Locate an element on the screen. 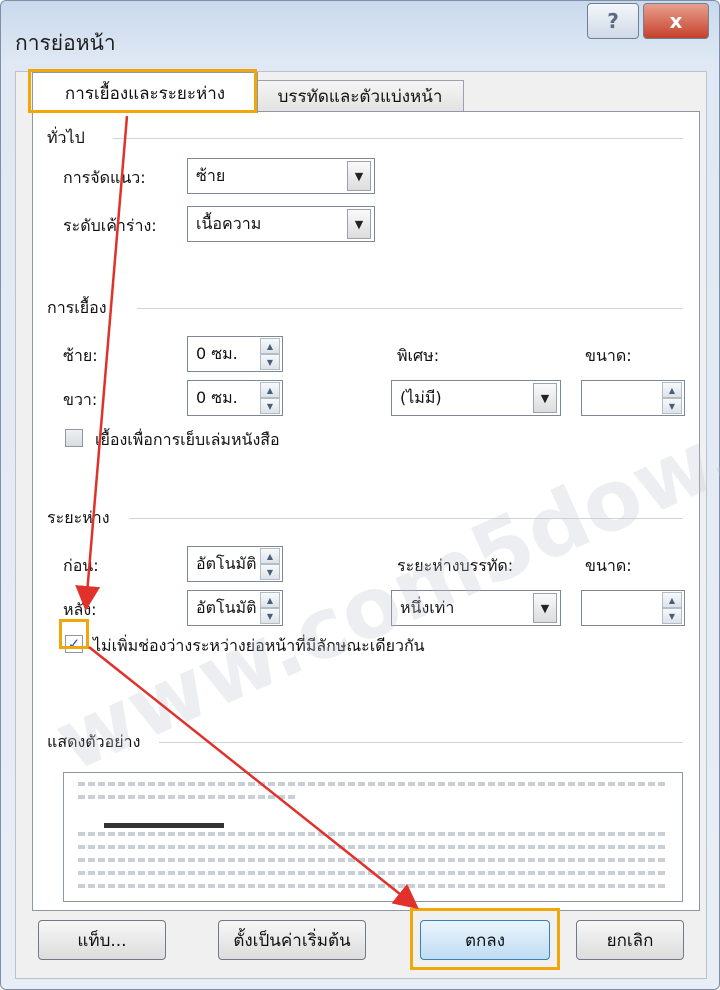 The image size is (720, 990). indent-left-value: 0 ซม. is located at coordinates (217, 353).